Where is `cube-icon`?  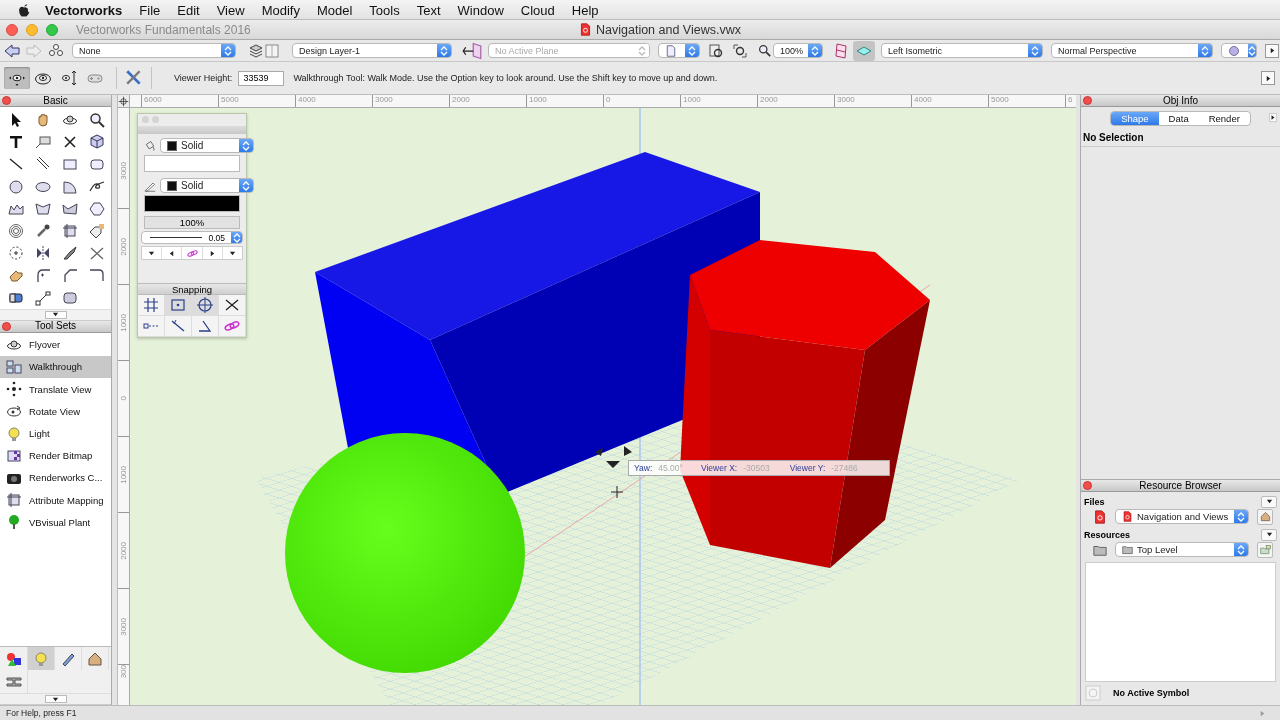
cube-icon is located at coordinates (96, 142).